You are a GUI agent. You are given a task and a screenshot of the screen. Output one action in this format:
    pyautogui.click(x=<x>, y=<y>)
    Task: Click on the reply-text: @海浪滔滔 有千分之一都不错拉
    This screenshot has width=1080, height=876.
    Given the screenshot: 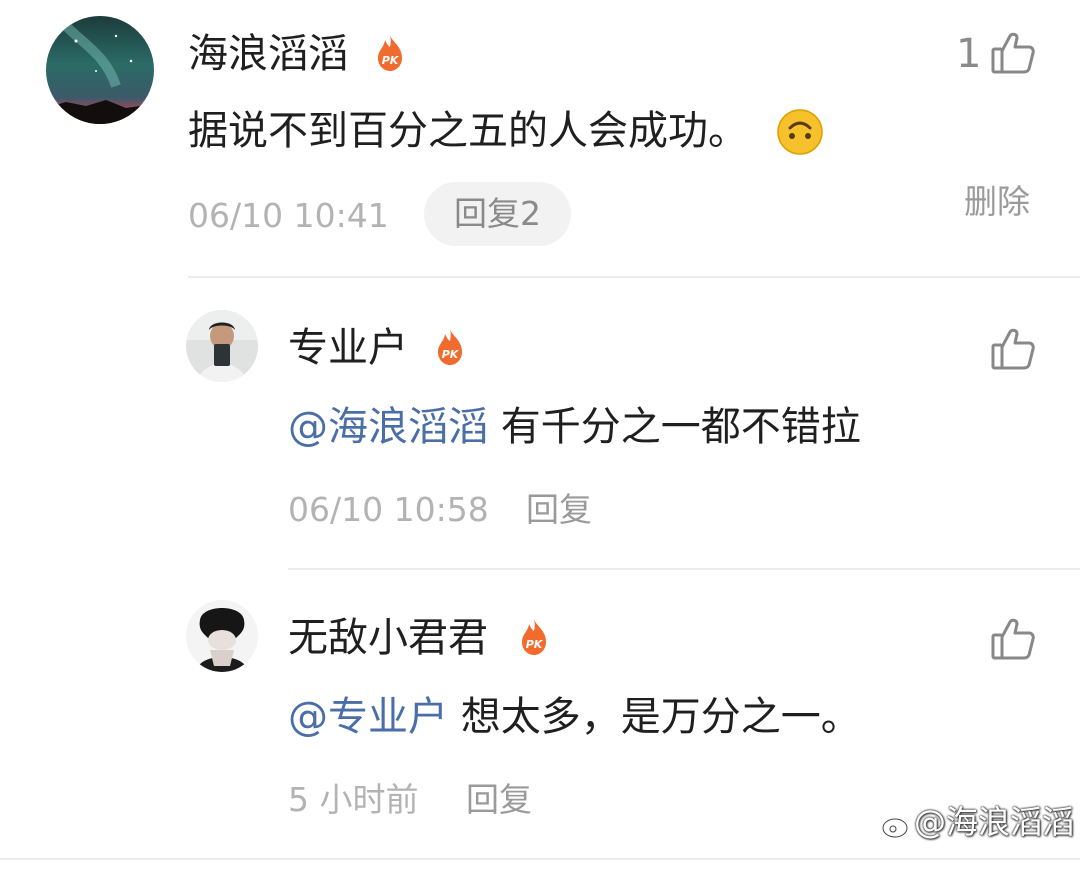 What is the action you would take?
    pyautogui.click(x=574, y=427)
    